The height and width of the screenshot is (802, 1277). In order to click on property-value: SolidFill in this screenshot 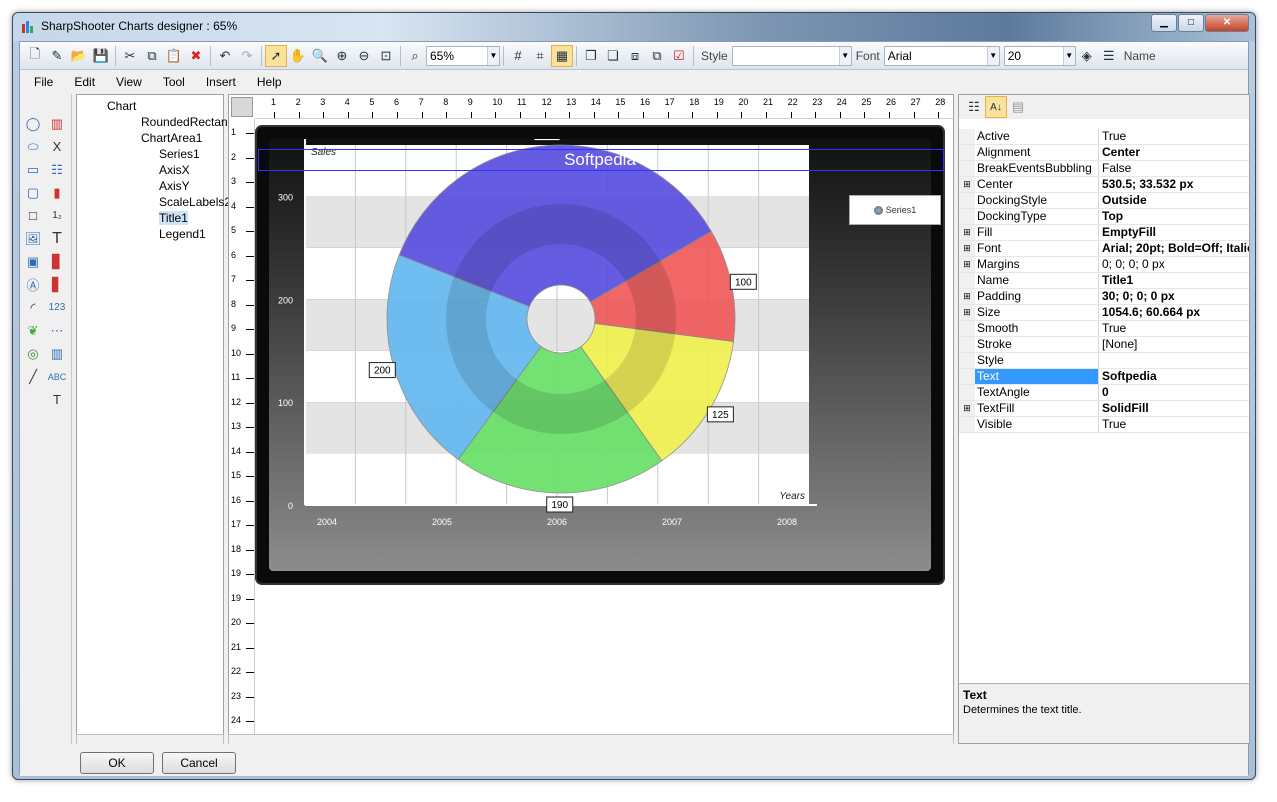, I will do `click(1174, 408)`.